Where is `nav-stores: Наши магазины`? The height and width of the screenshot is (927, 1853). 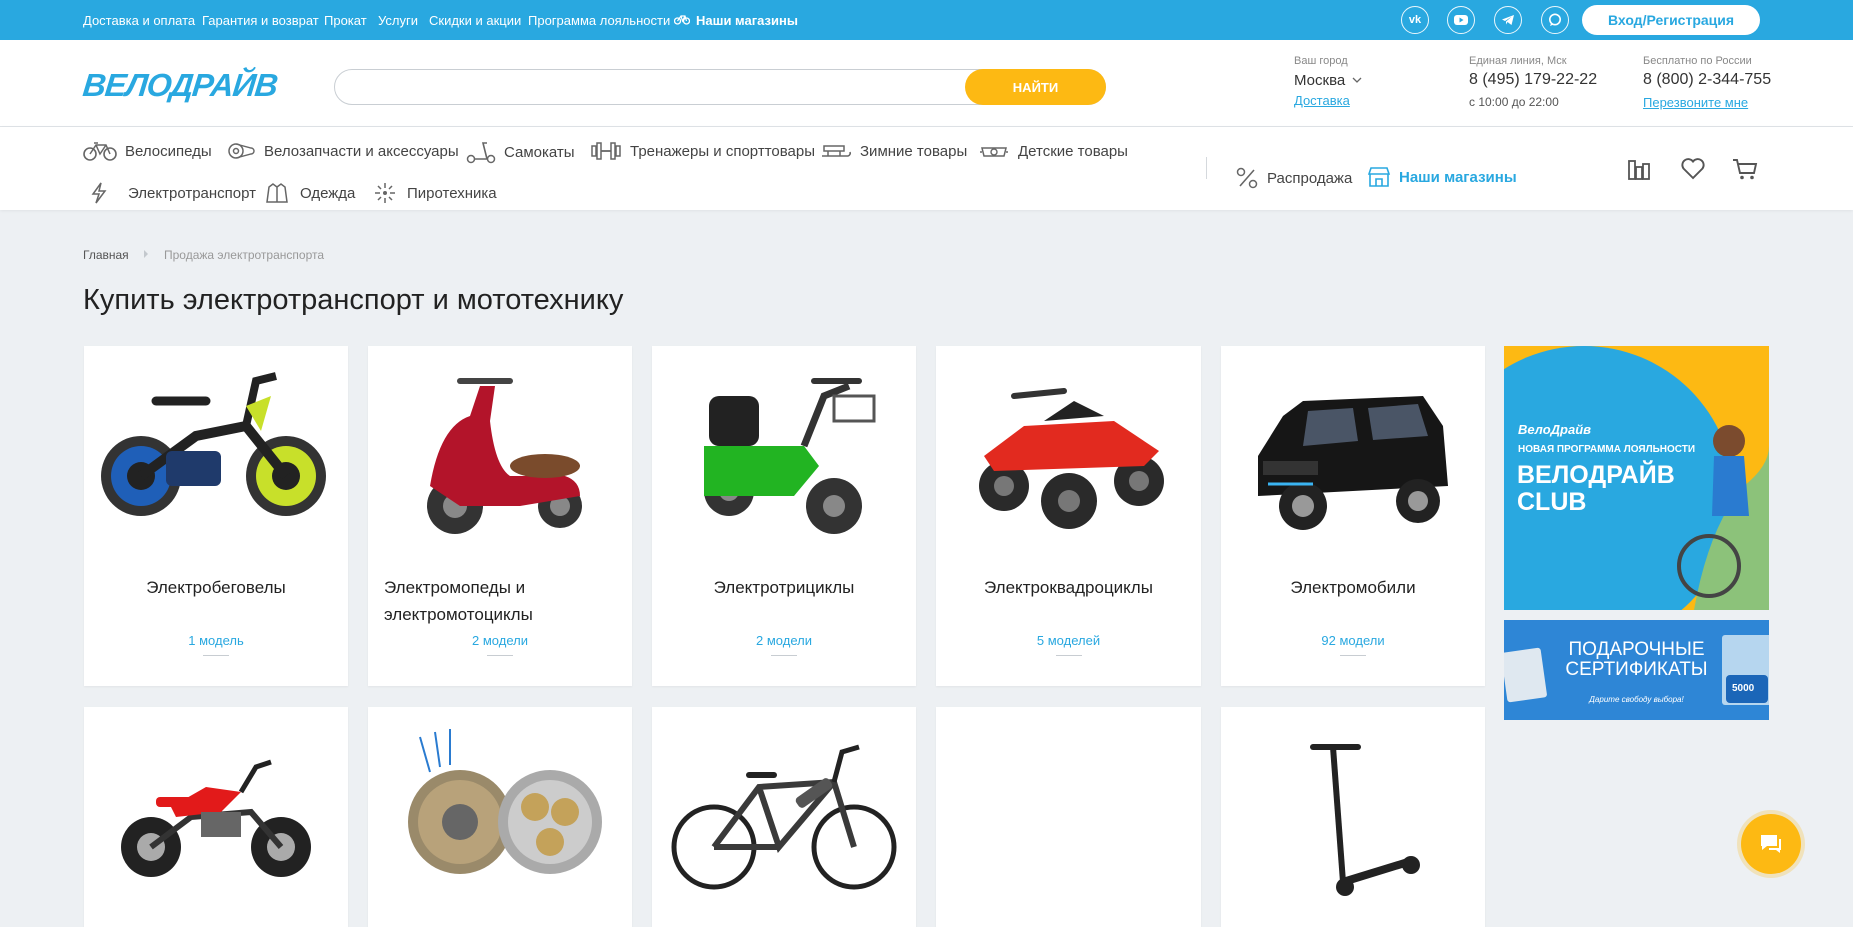 nav-stores: Наши магазины is located at coordinates (1442, 177).